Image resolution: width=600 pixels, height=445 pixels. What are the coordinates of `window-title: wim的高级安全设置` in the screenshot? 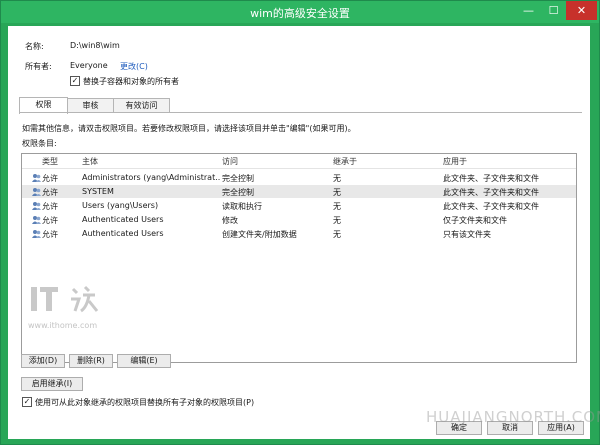 It's located at (300, 13).